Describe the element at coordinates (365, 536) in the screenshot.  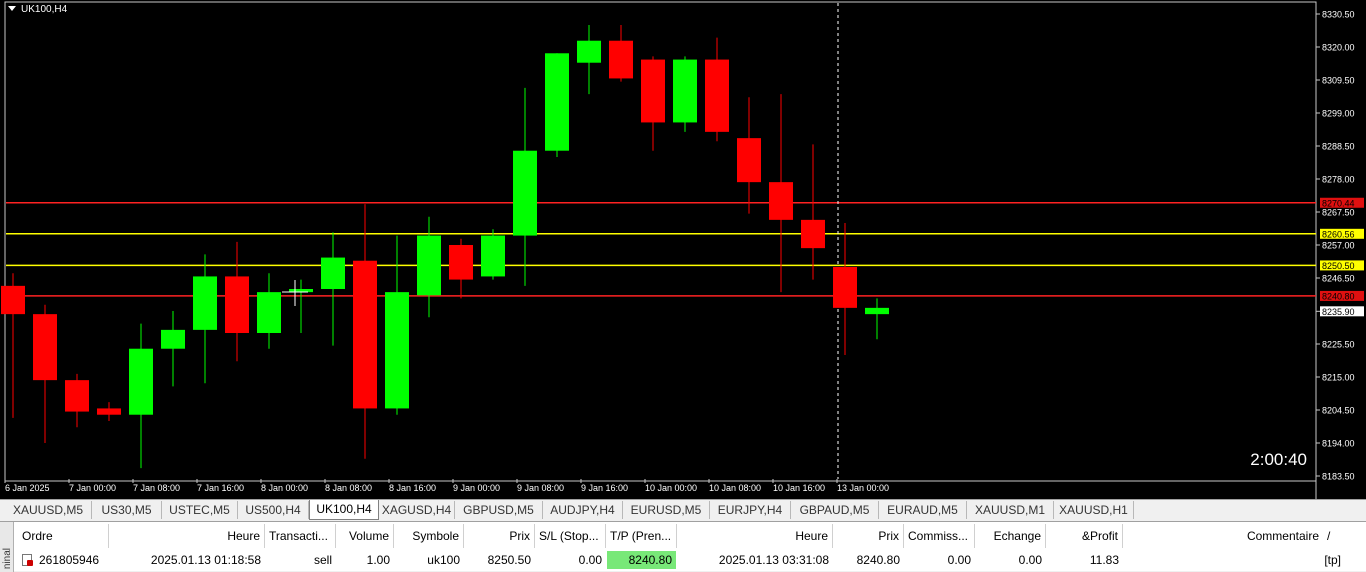
I see `col-volume: Volume` at that location.